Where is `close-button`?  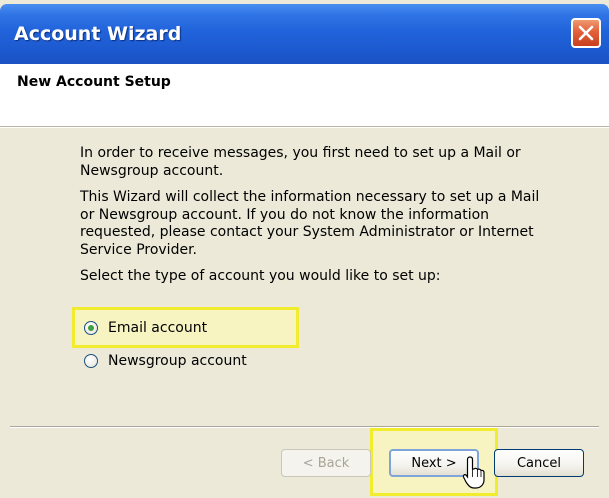 close-button is located at coordinates (586, 33).